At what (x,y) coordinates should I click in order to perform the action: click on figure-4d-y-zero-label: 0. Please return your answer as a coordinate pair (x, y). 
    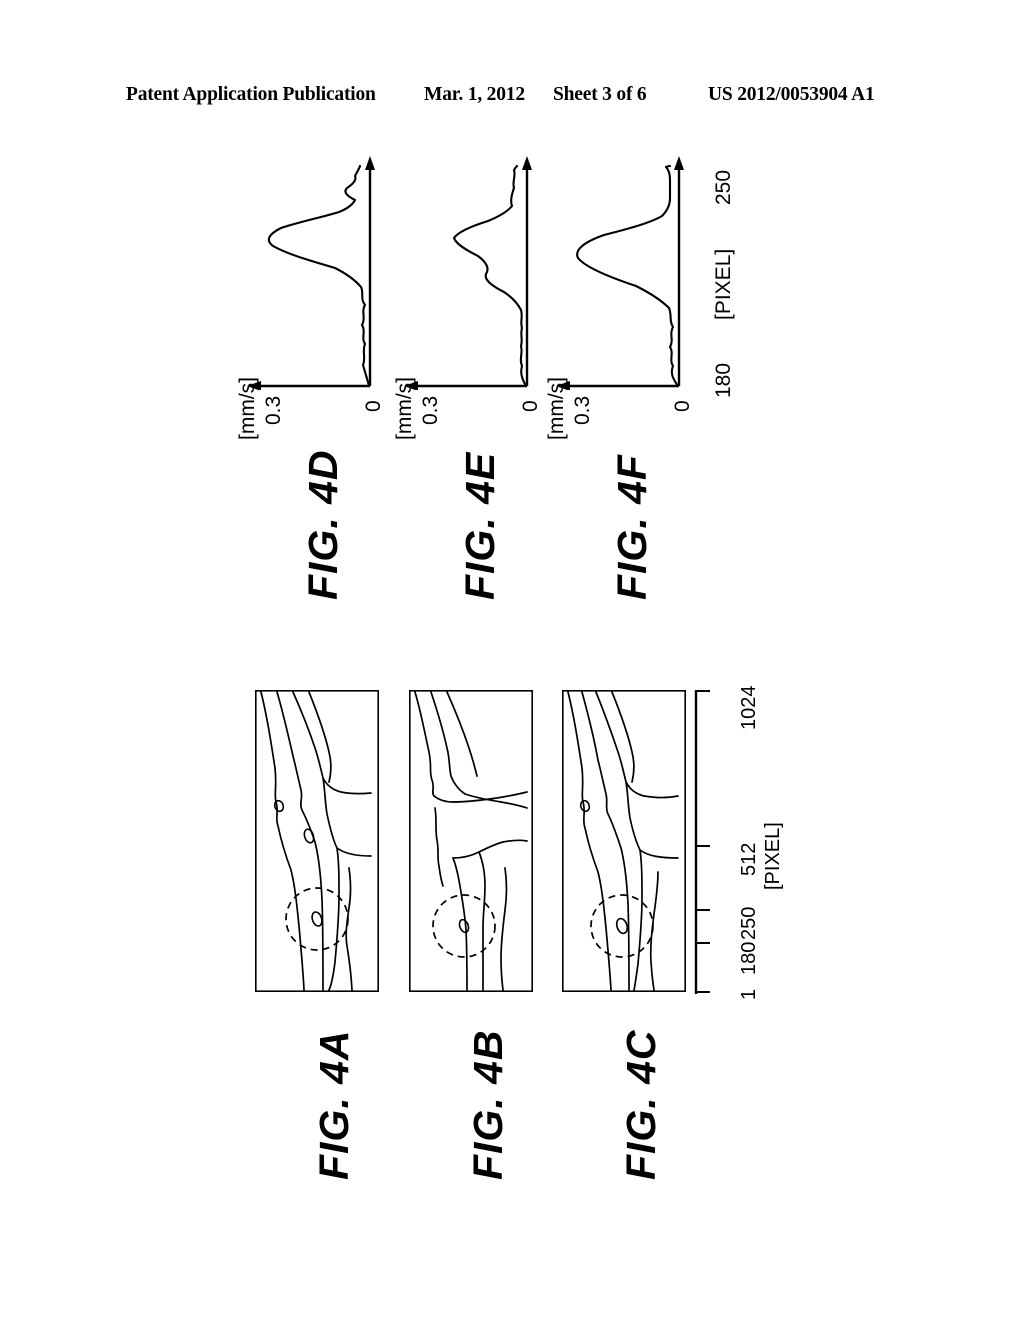
    Looking at the image, I should click on (373, 406).